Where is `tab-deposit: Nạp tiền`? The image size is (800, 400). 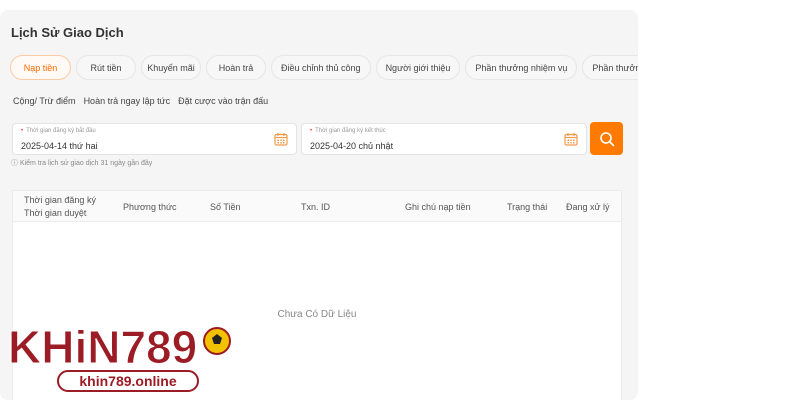
tab-deposit: Nạp tiền is located at coordinates (40, 67).